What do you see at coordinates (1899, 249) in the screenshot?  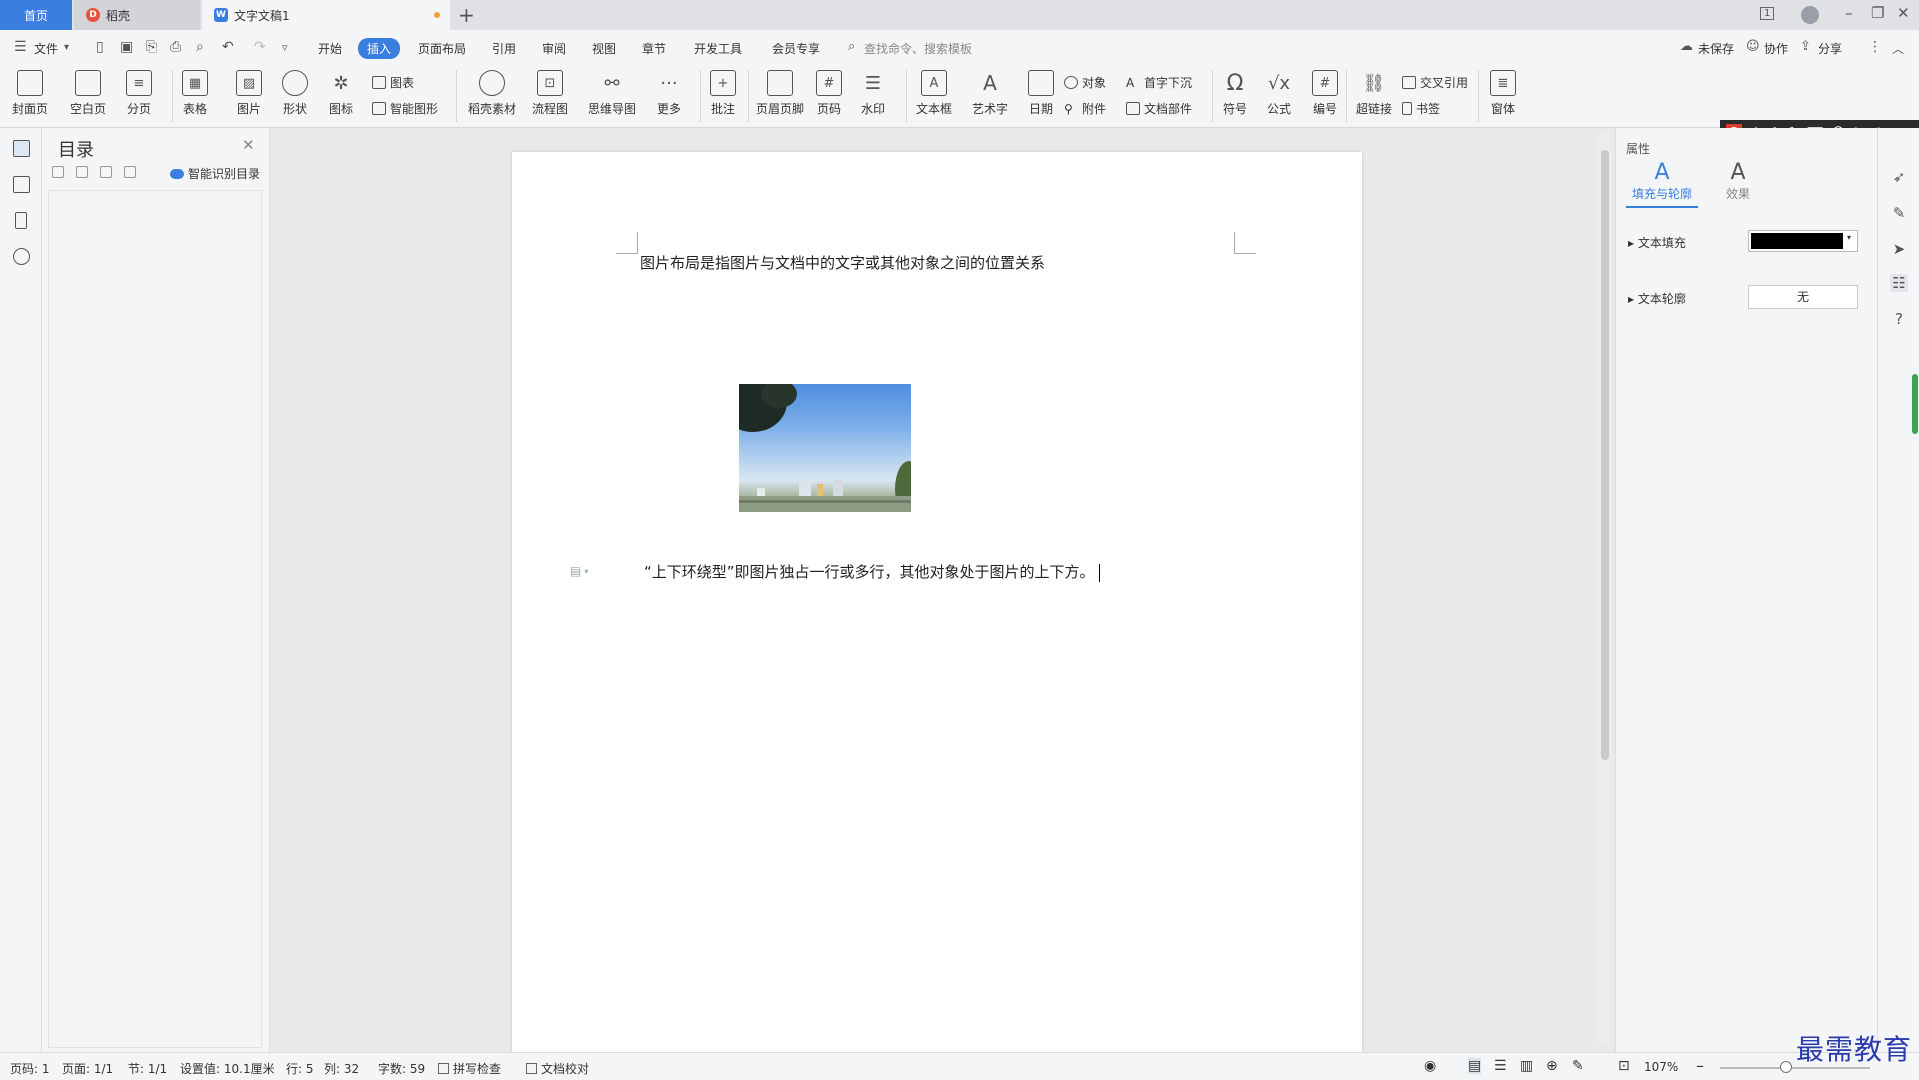 I see `pointer-icon: ➤` at bounding box center [1899, 249].